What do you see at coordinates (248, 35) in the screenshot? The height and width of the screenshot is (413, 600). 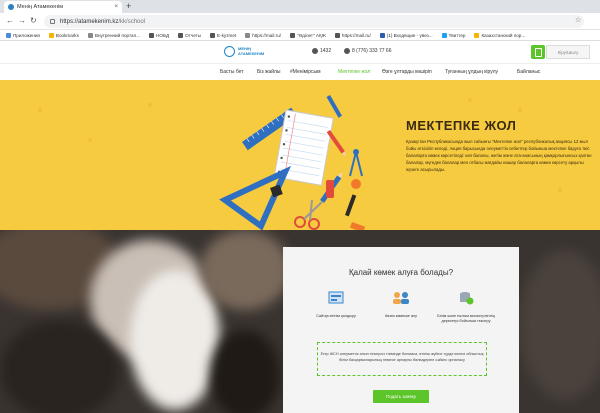 I see `page-icon` at bounding box center [248, 35].